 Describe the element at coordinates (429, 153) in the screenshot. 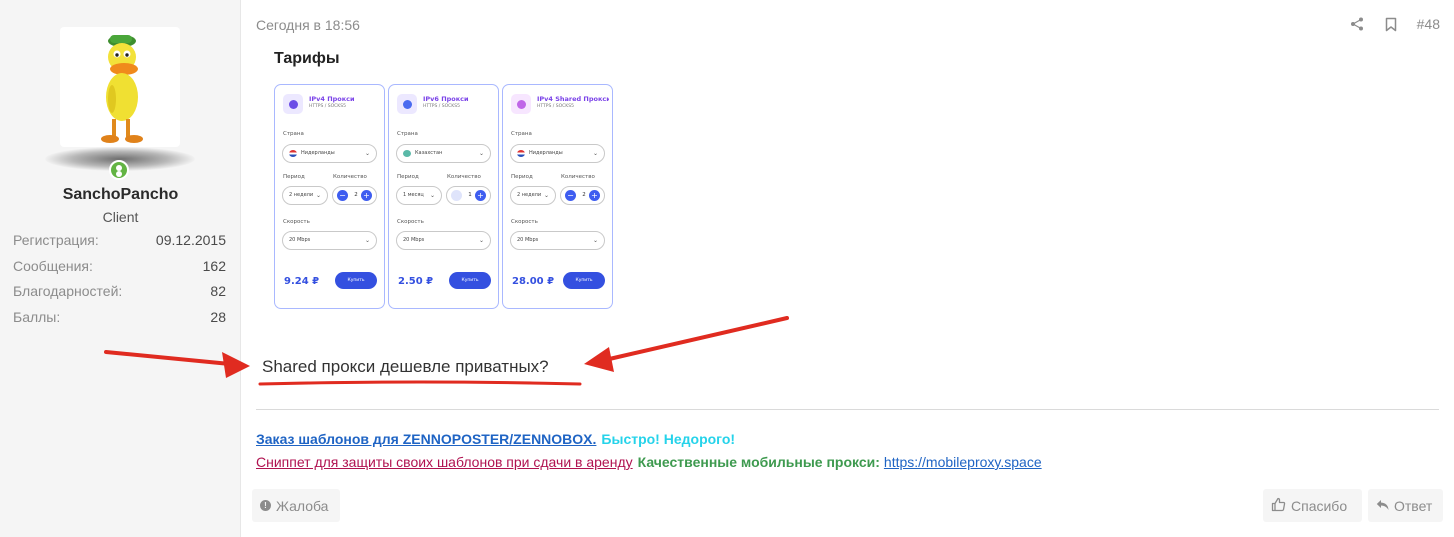

I see `country-value: Казахстан` at that location.